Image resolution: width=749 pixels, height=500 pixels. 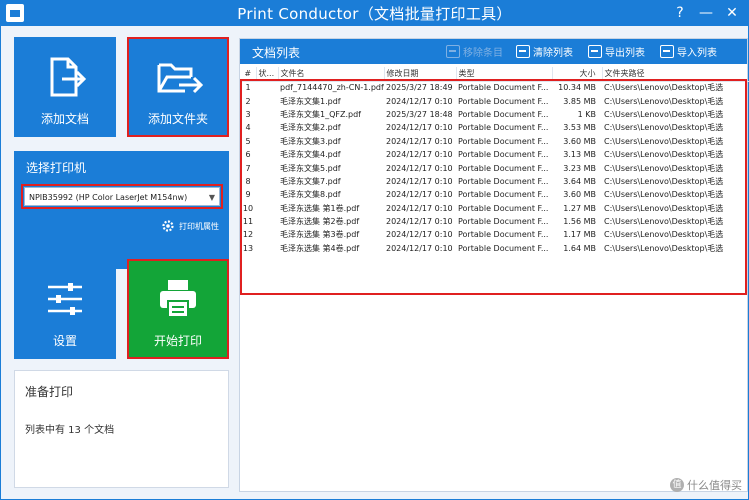 I want to click on start-print-button: 开始打印, so click(x=178, y=309).